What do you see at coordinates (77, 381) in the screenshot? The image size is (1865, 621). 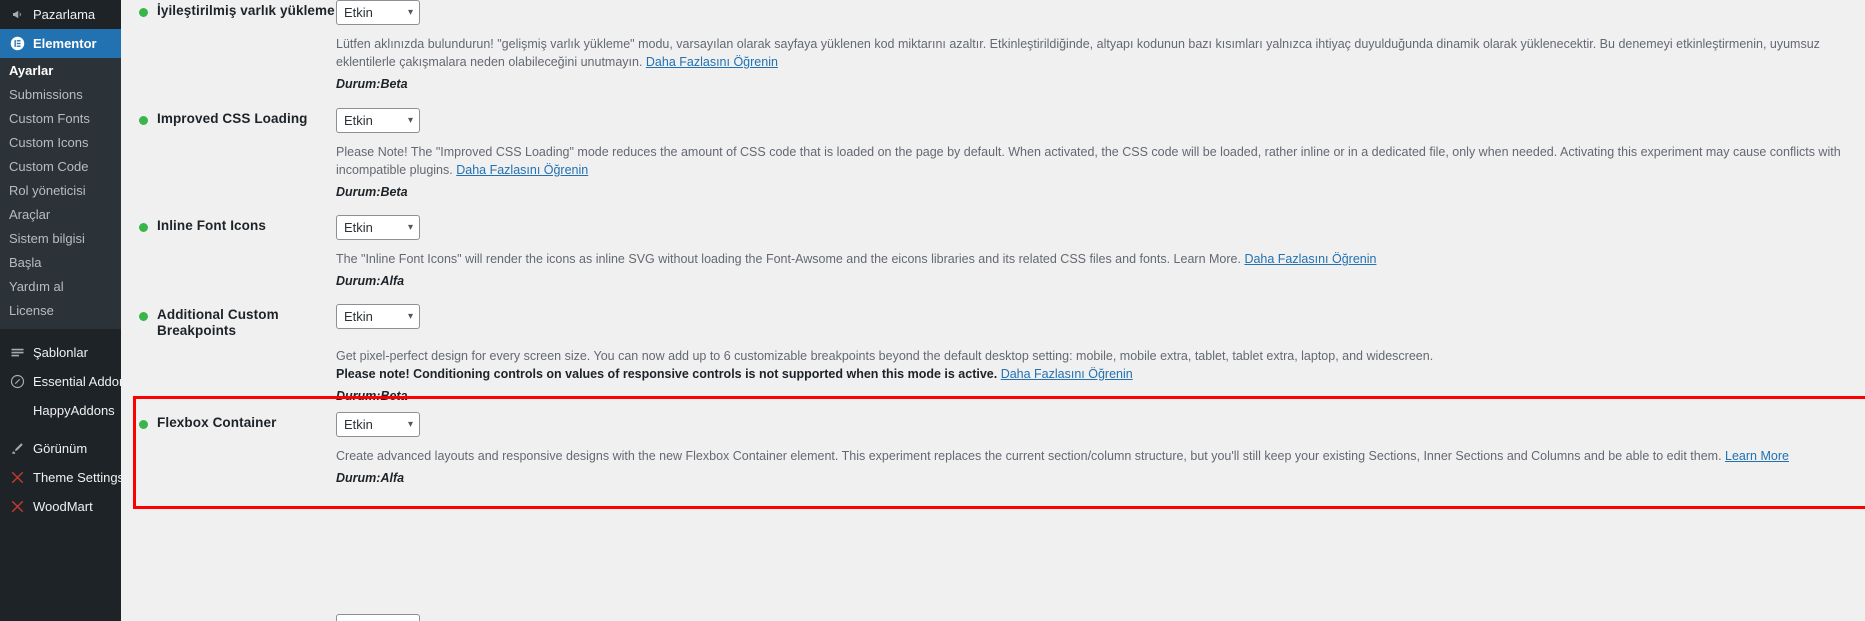 I see `sidebar-item-label: Essential Addons` at bounding box center [77, 381].